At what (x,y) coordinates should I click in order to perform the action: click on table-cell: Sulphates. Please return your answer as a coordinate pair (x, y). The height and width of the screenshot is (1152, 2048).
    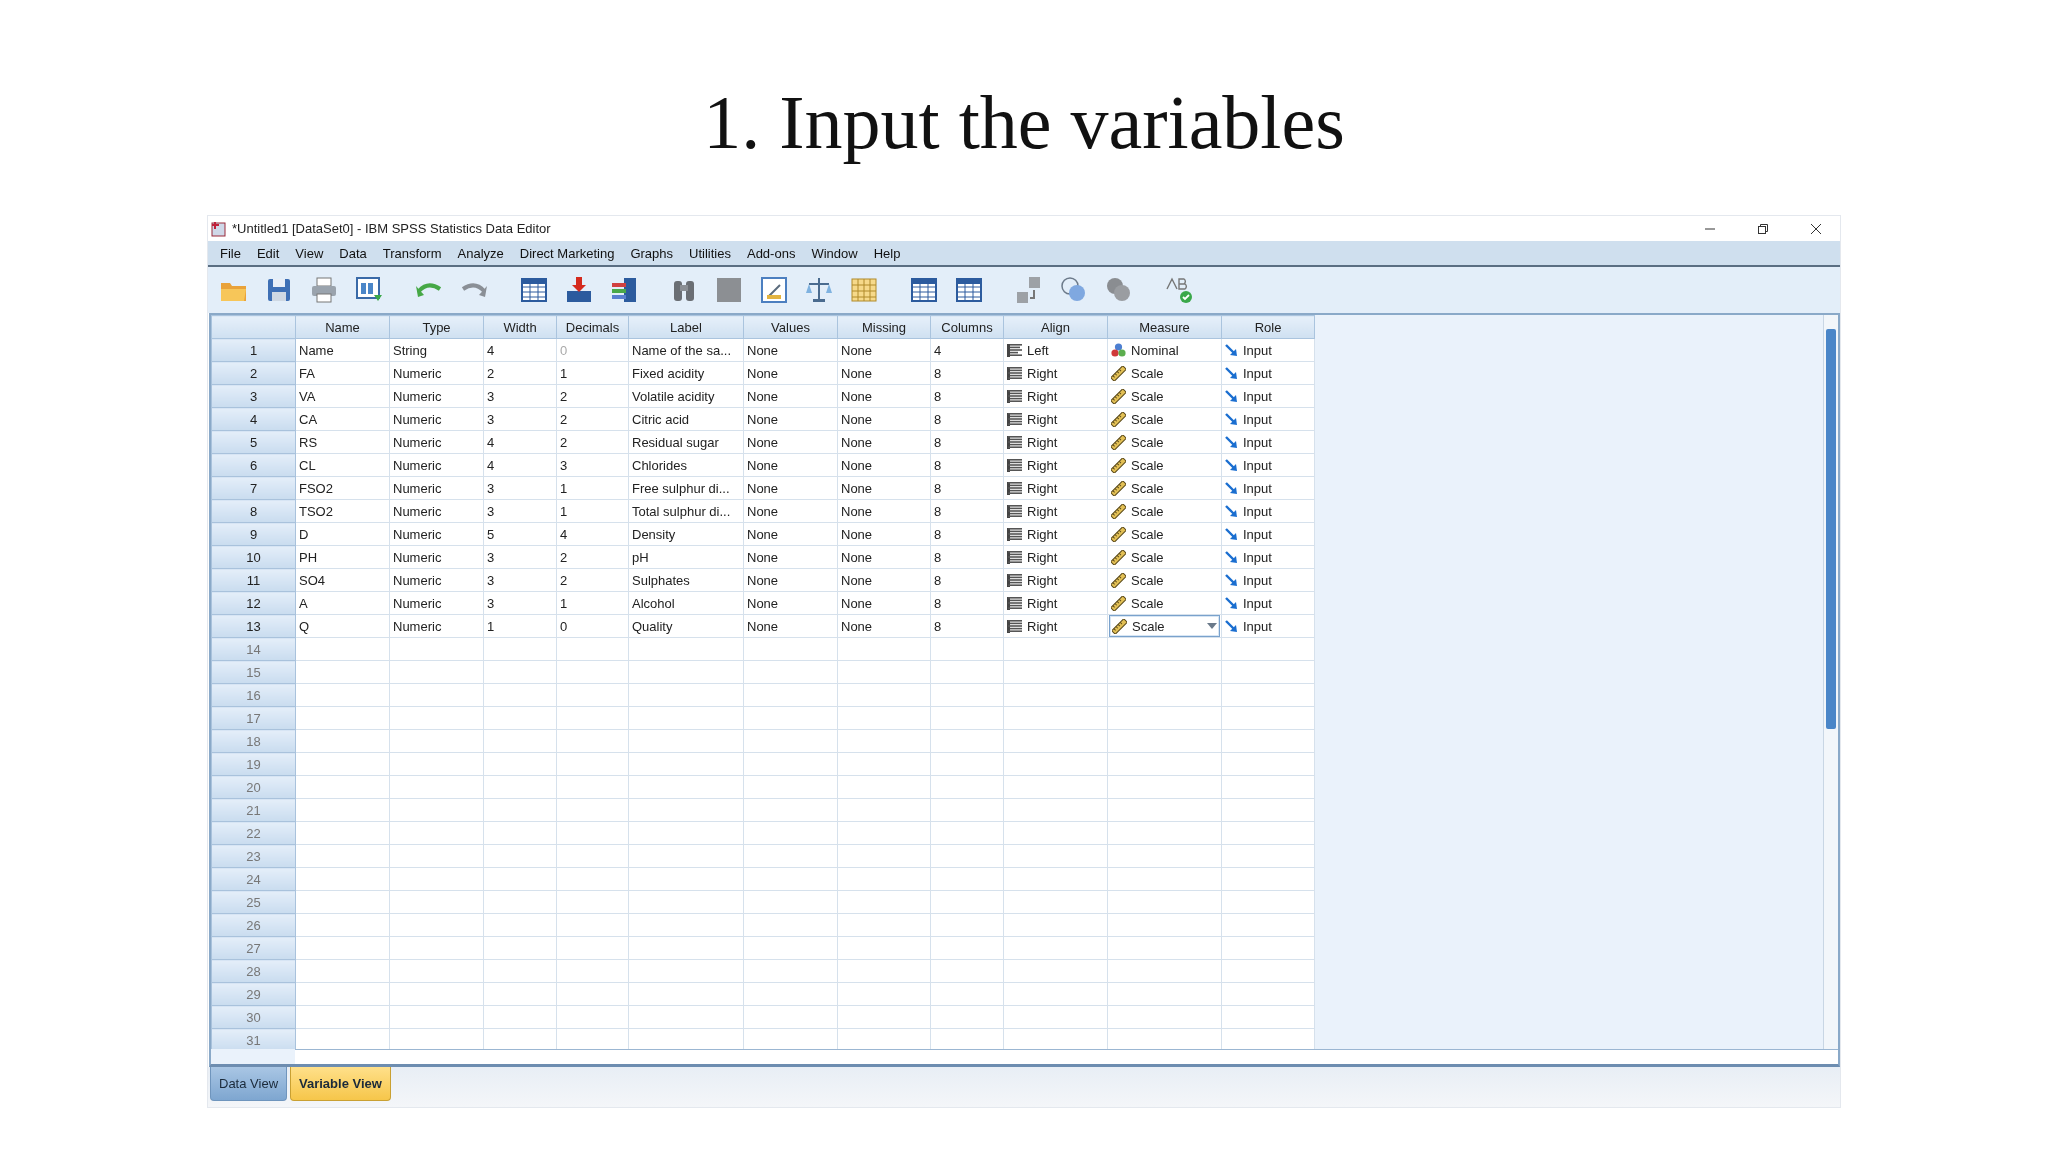
    Looking at the image, I should click on (686, 580).